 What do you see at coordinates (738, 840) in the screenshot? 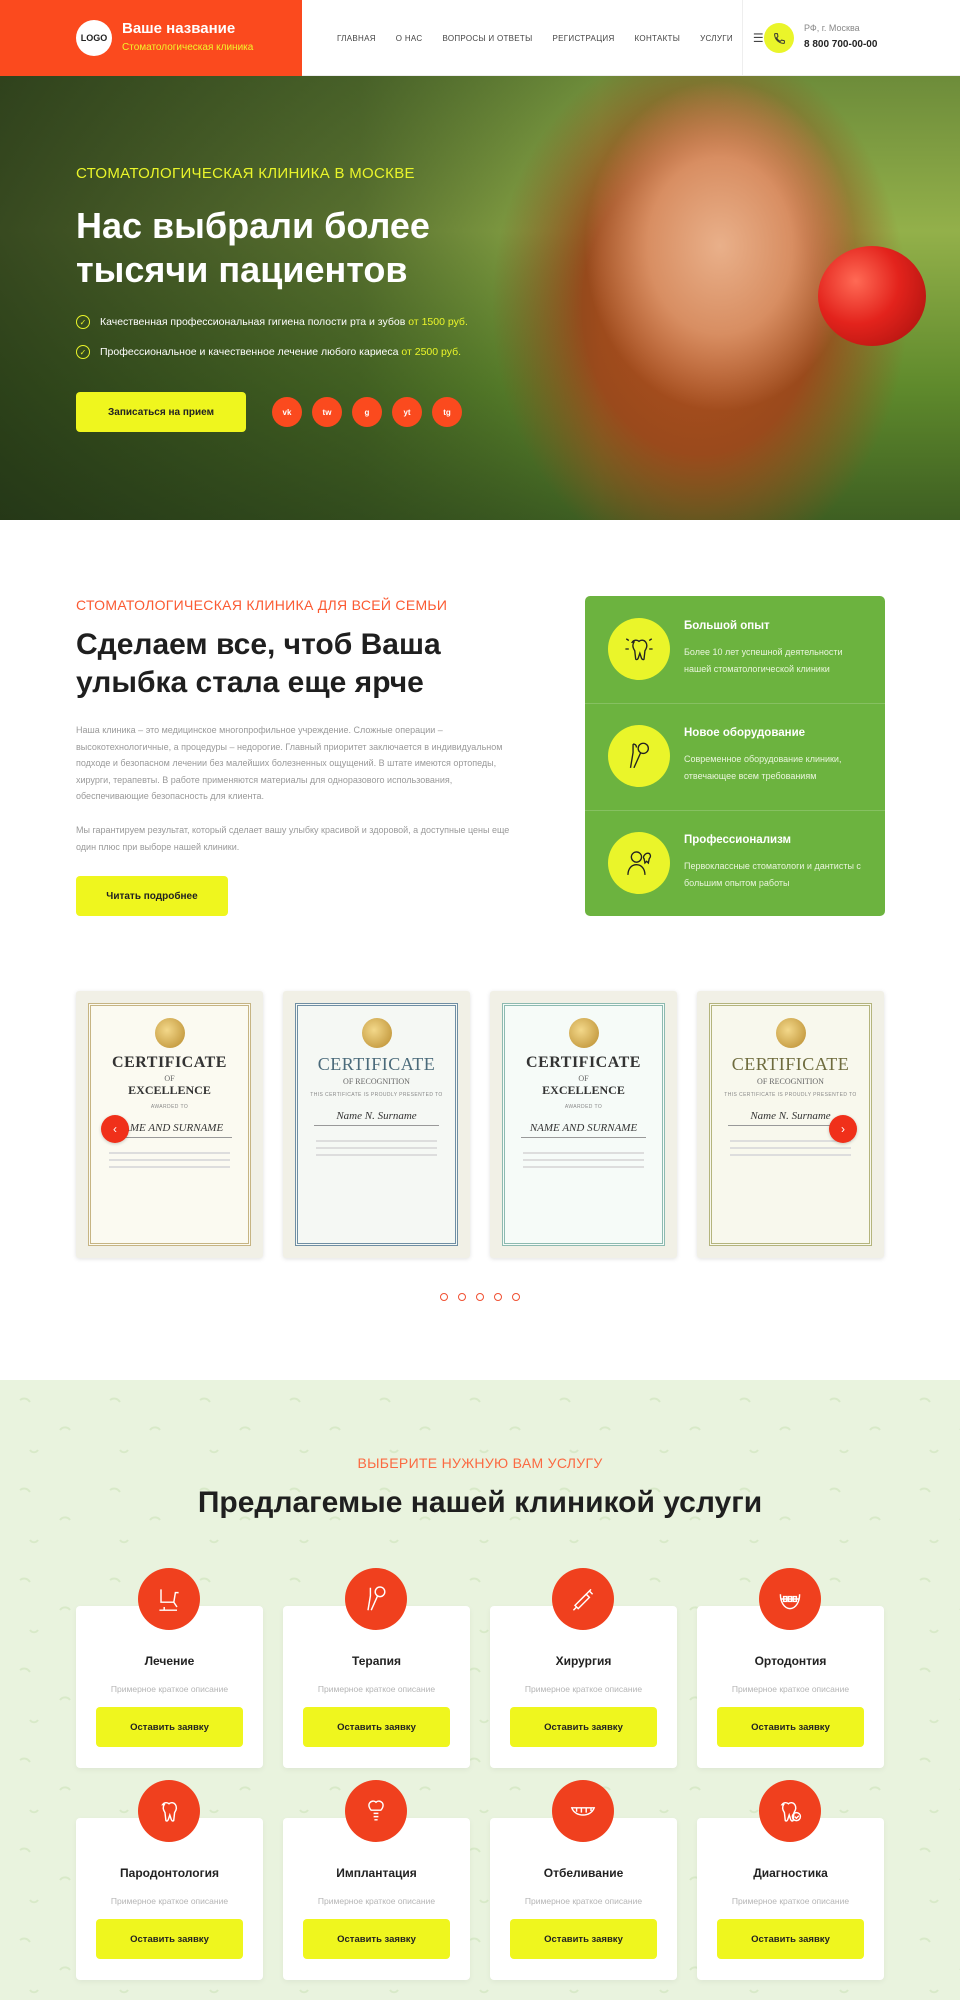
I see `feature-title: Профессионализм` at bounding box center [738, 840].